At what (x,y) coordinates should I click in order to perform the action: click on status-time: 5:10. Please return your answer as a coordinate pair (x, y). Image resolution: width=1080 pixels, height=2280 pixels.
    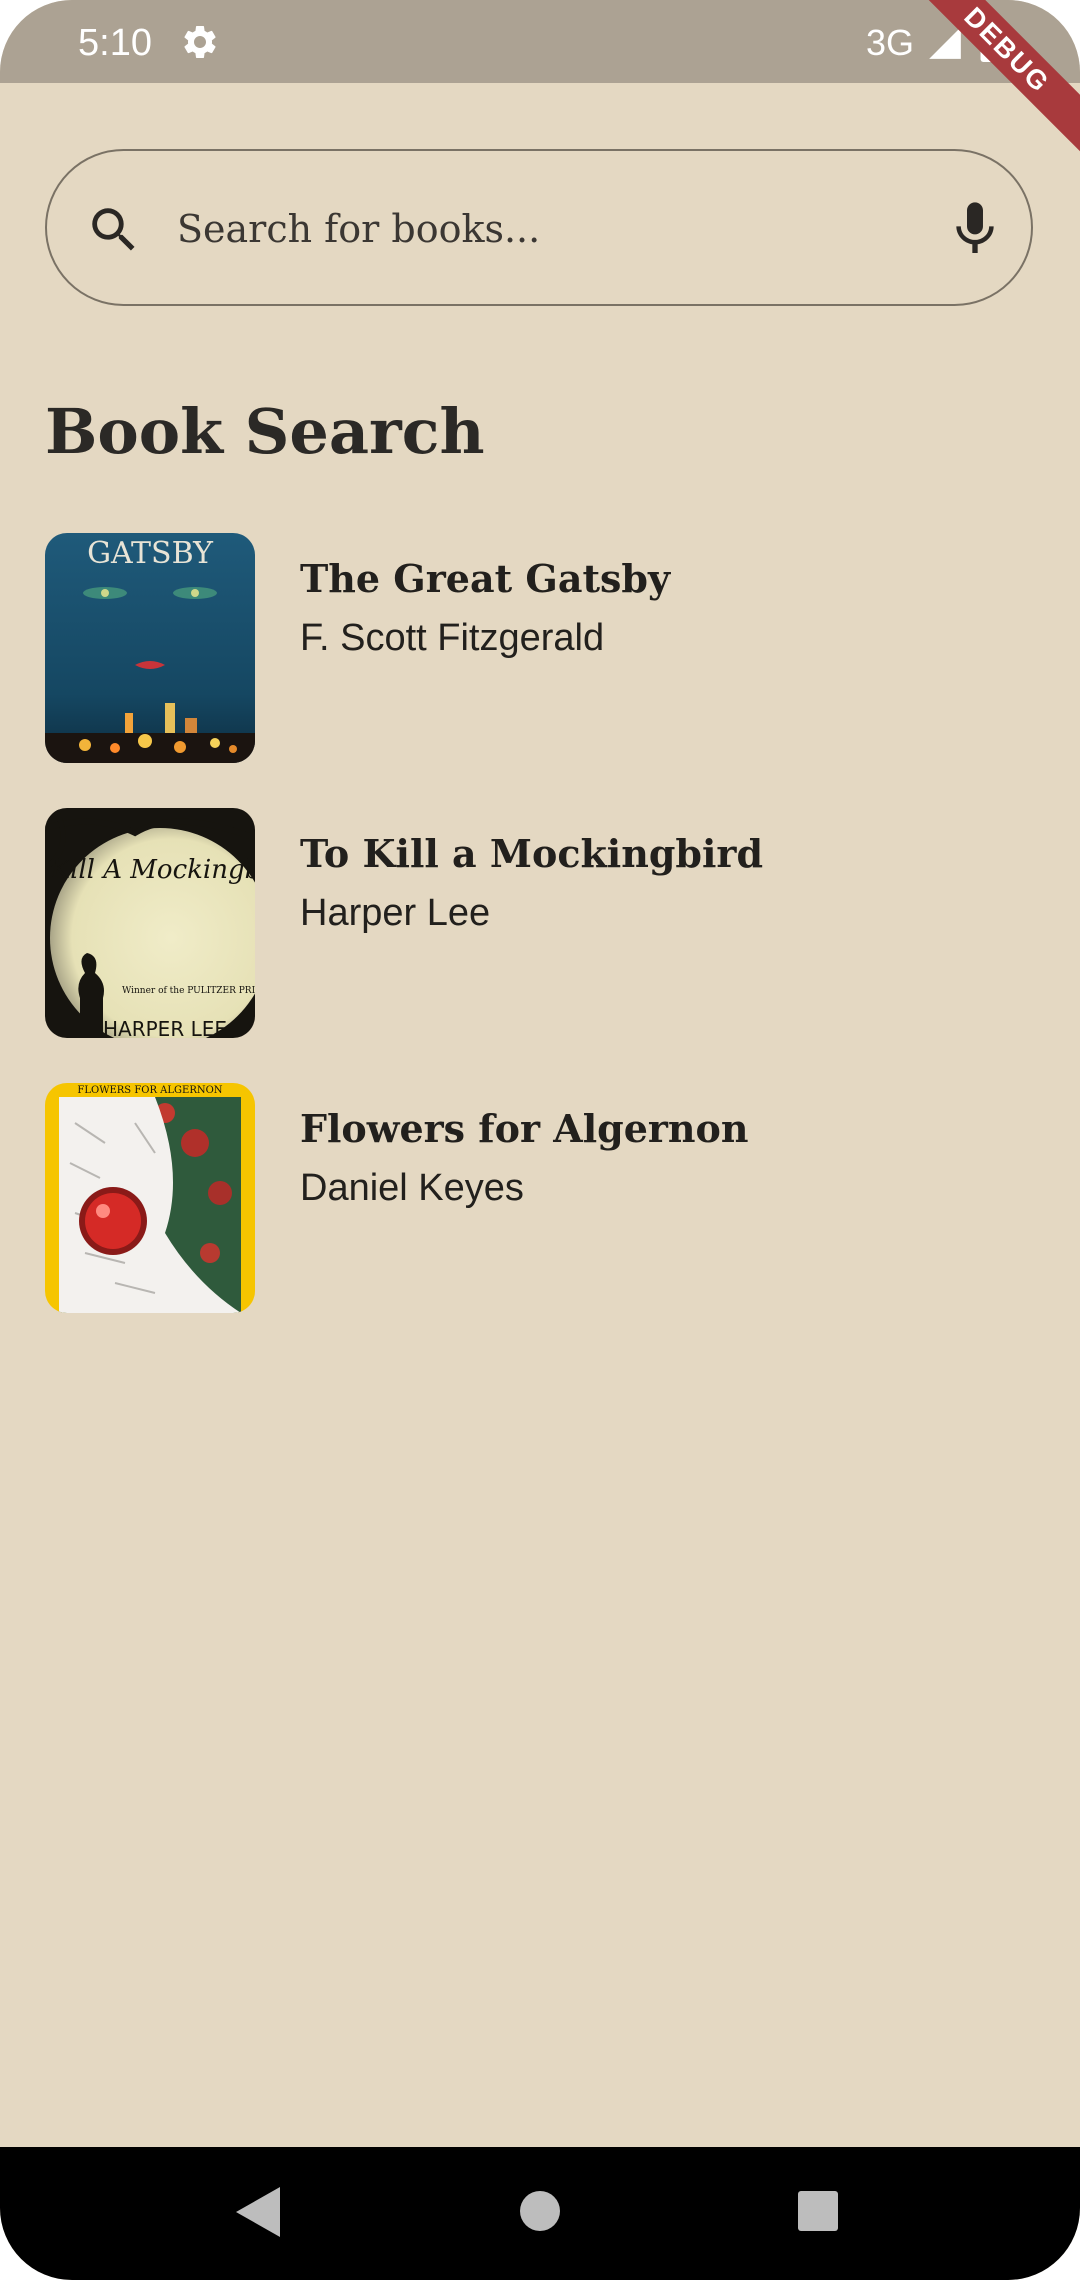
    Looking at the image, I should click on (115, 43).